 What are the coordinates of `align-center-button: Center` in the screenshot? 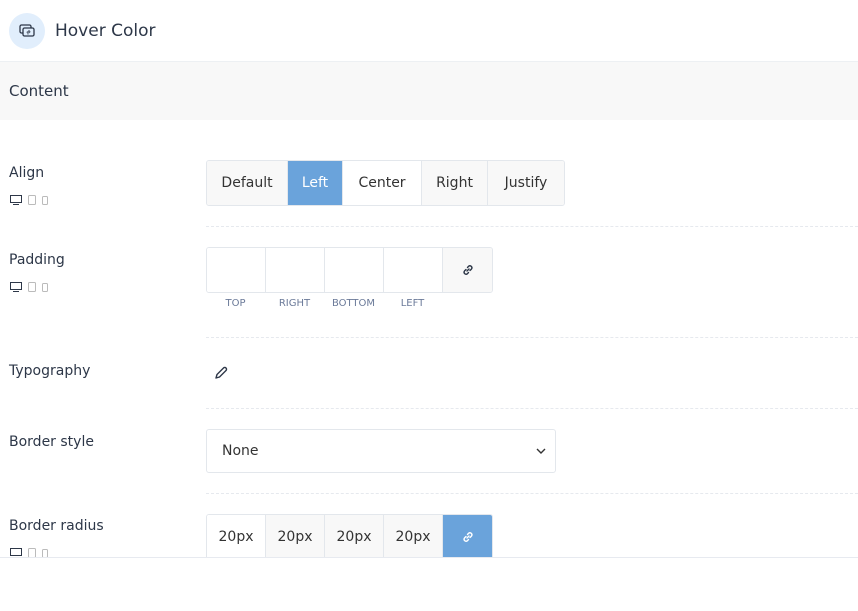 It's located at (382, 183).